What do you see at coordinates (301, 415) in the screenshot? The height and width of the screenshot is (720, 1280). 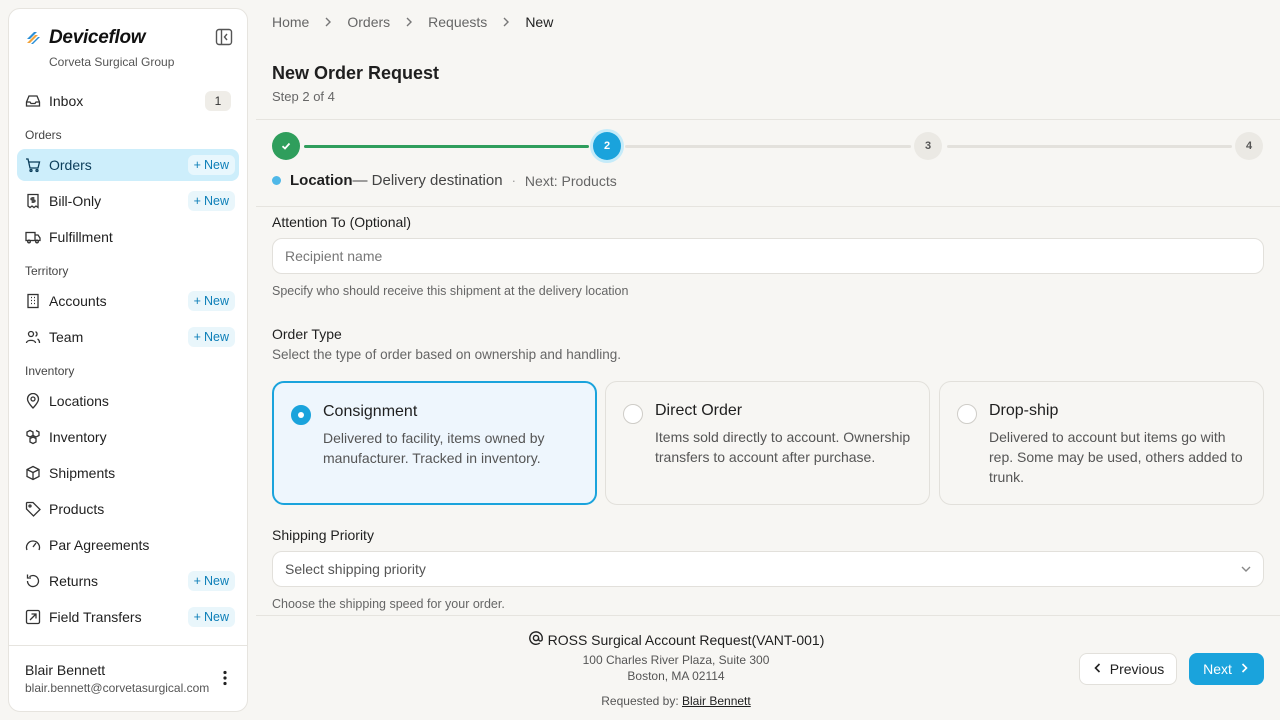 I see `consignment-radio` at bounding box center [301, 415].